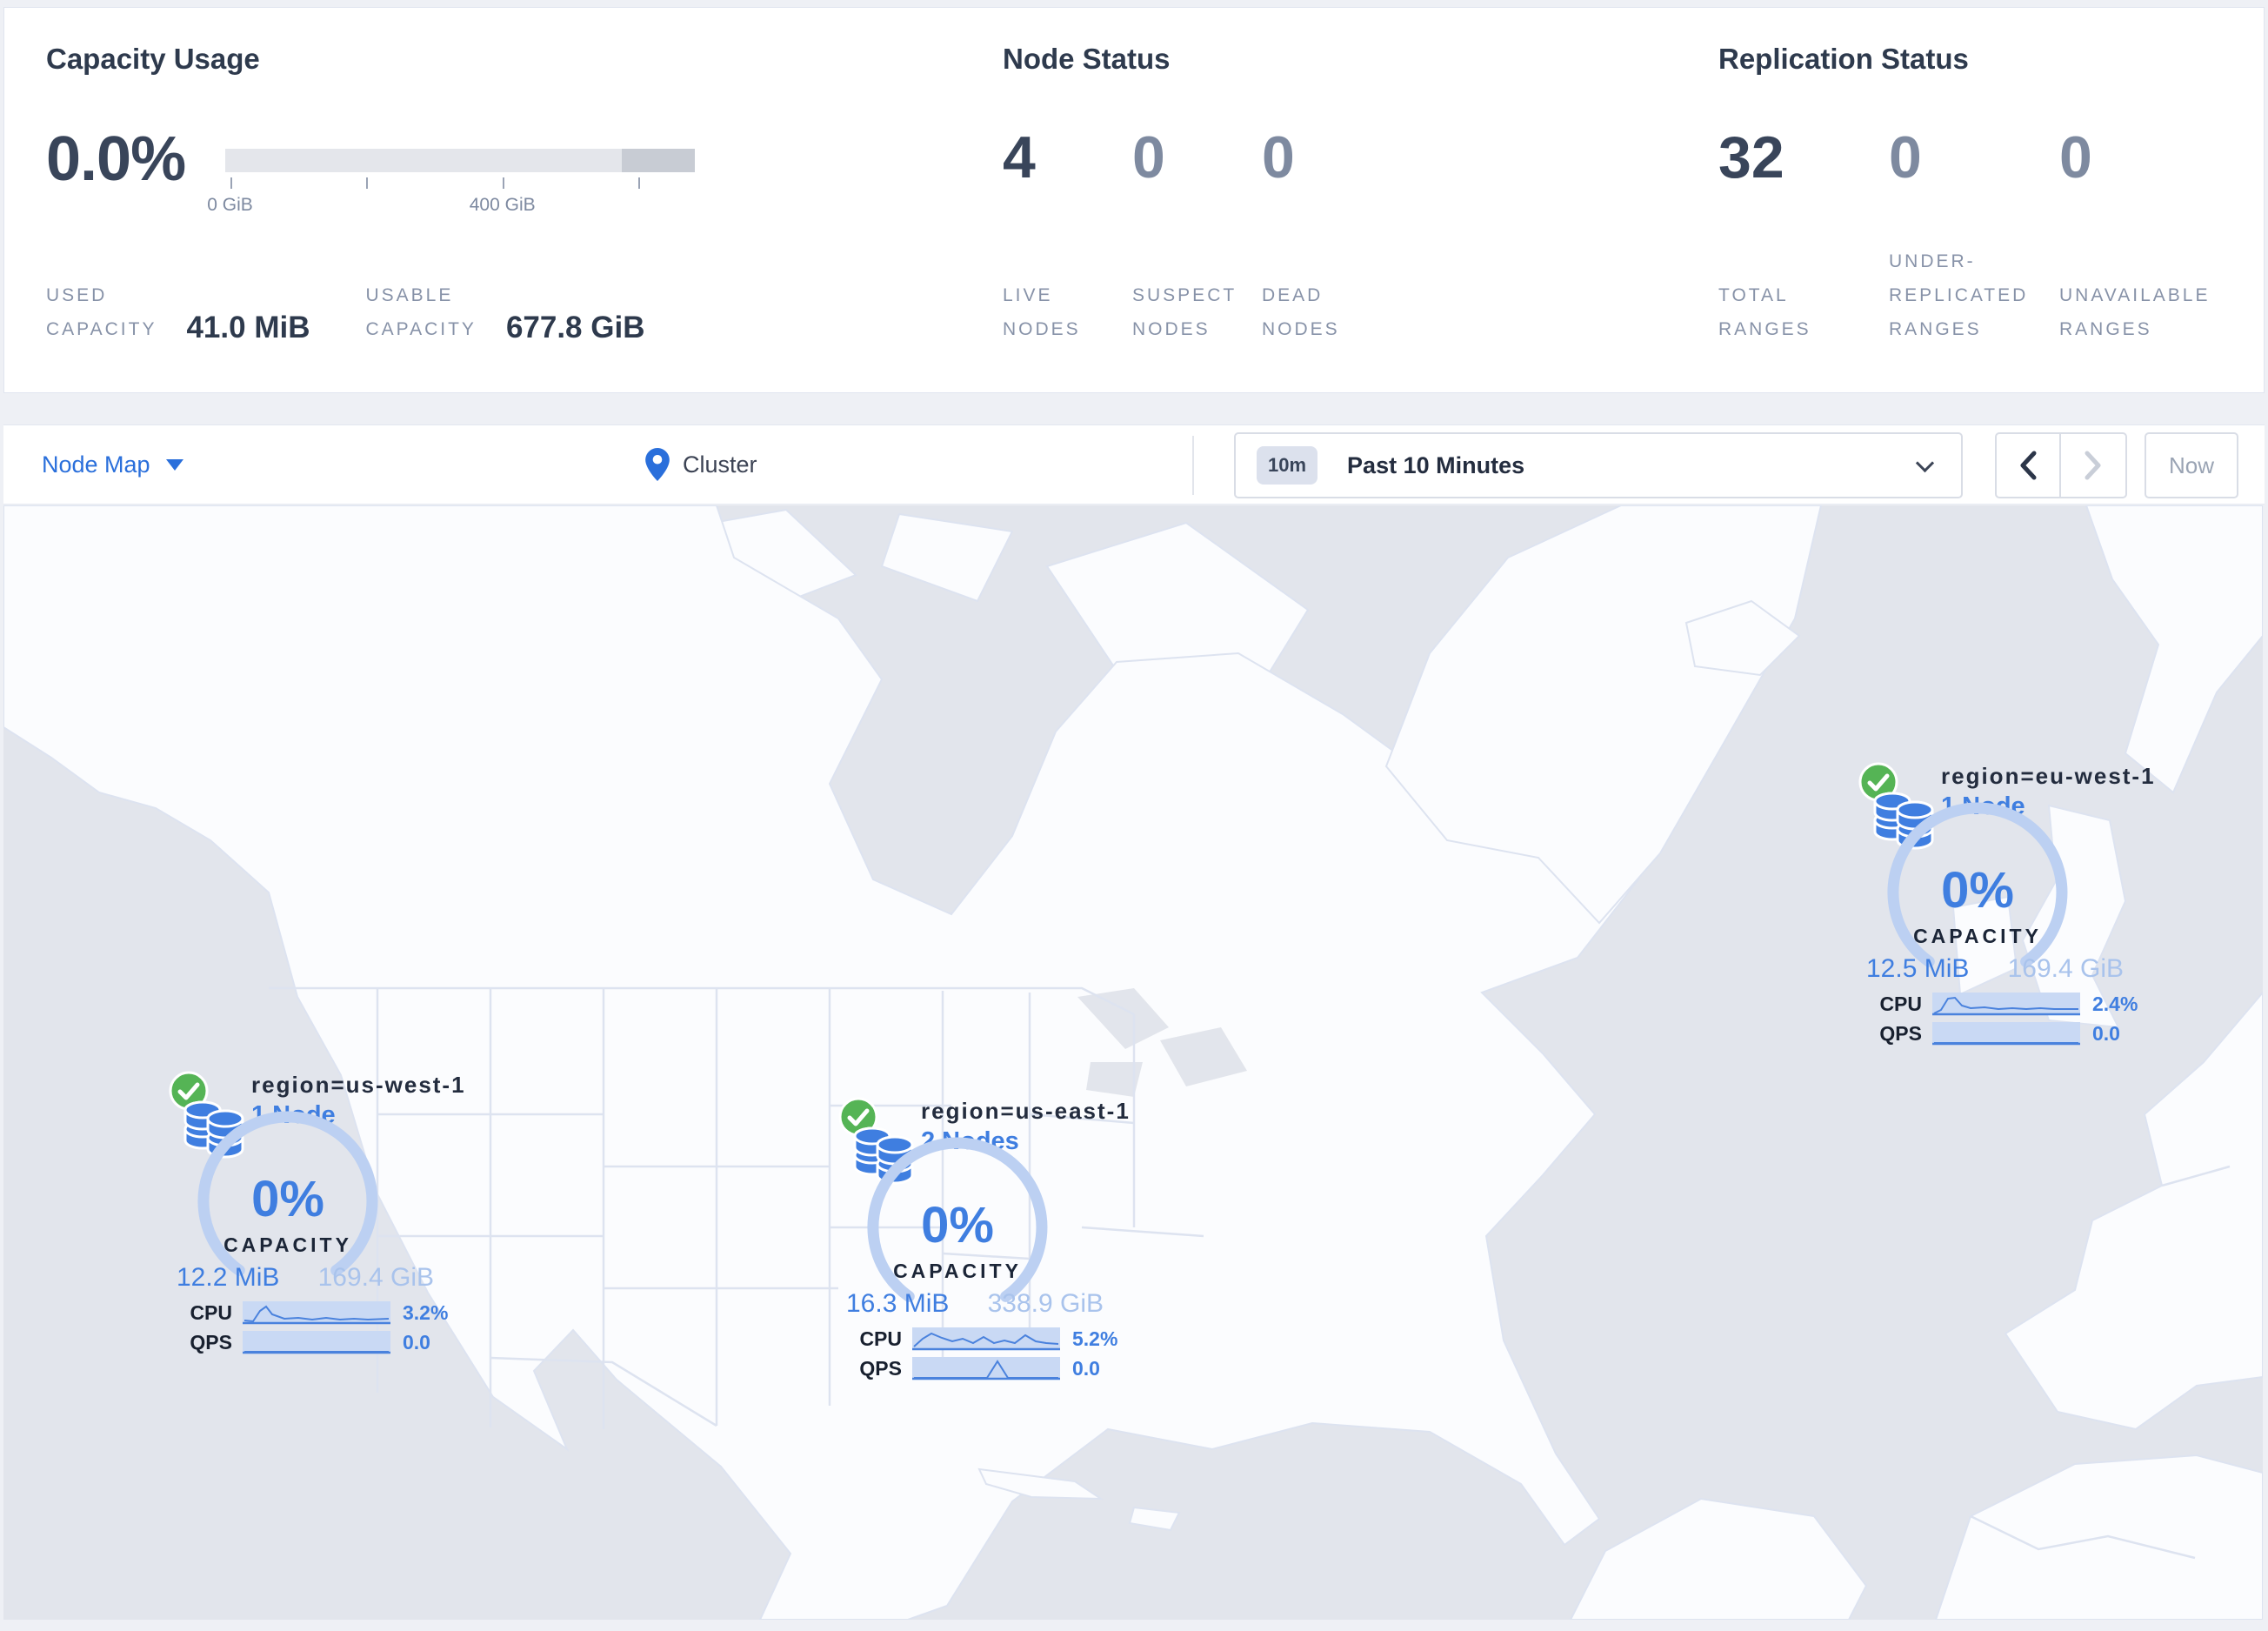 This screenshot has height=1631, width=2268. I want to click on view-selector-dropdown: Node Map, so click(112, 464).